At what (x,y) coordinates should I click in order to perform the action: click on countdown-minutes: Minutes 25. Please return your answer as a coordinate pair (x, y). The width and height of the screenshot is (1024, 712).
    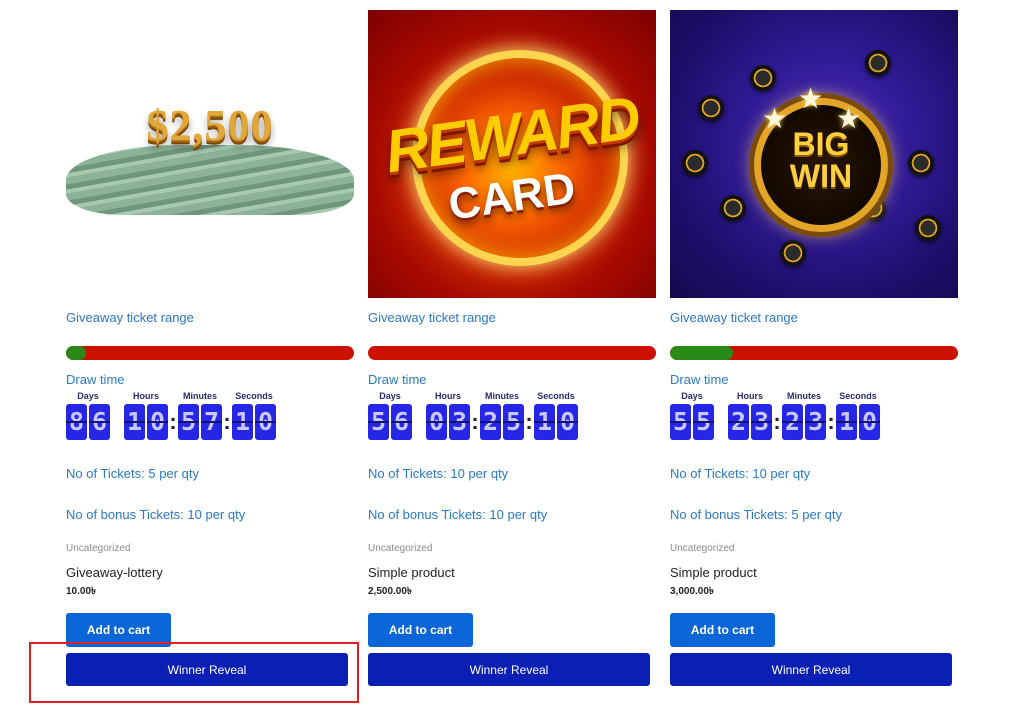
    Looking at the image, I should click on (502, 415).